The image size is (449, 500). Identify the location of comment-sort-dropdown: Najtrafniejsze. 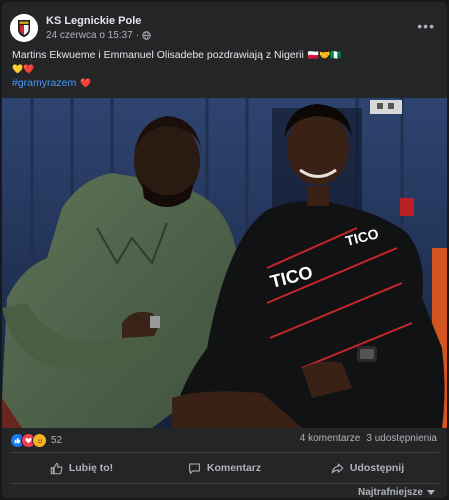
(396, 492).